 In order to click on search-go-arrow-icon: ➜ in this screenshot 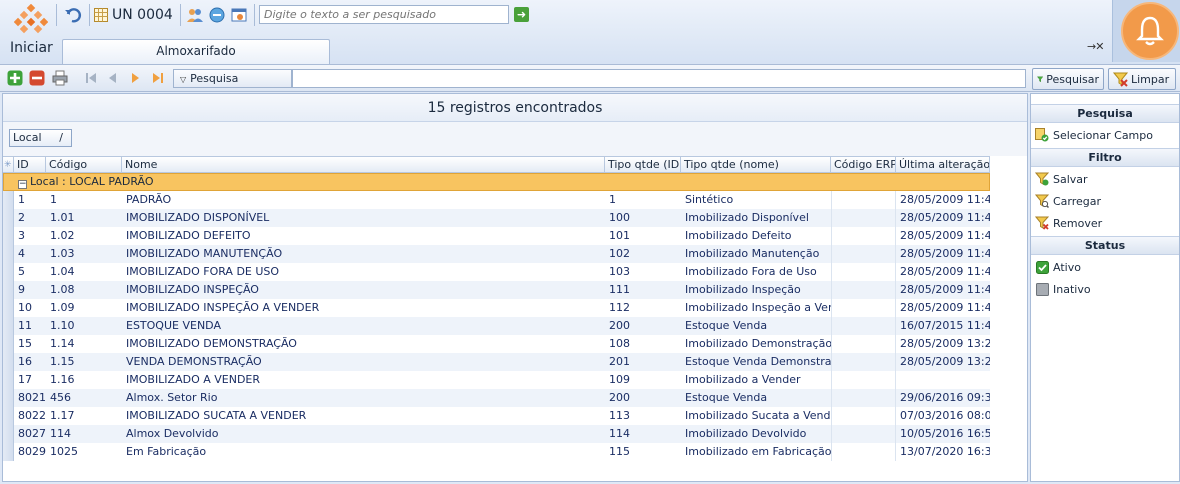, I will do `click(521, 14)`.